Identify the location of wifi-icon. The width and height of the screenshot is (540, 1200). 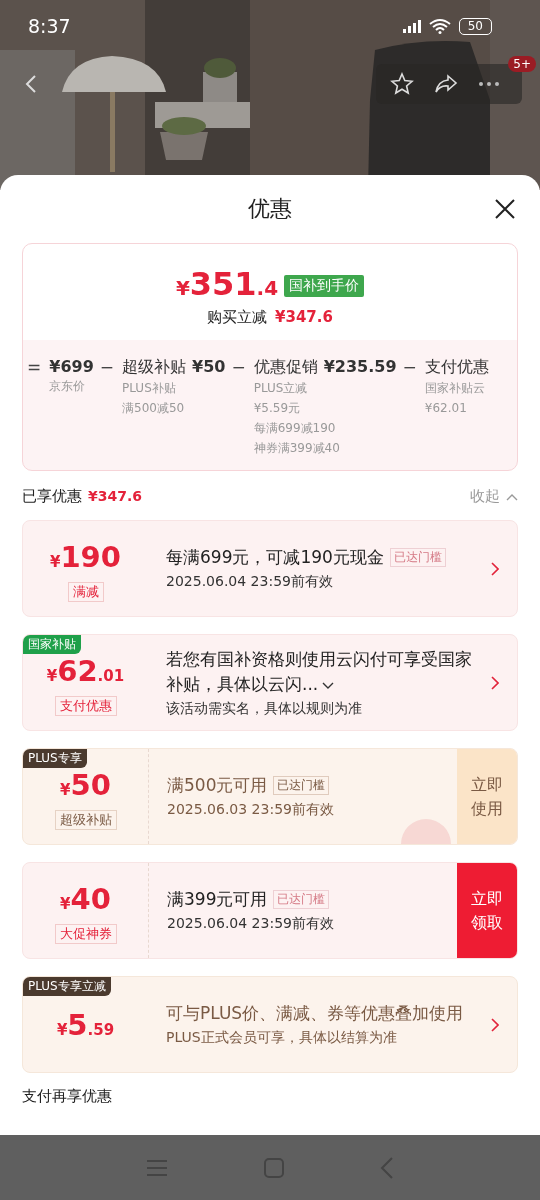
(439, 26).